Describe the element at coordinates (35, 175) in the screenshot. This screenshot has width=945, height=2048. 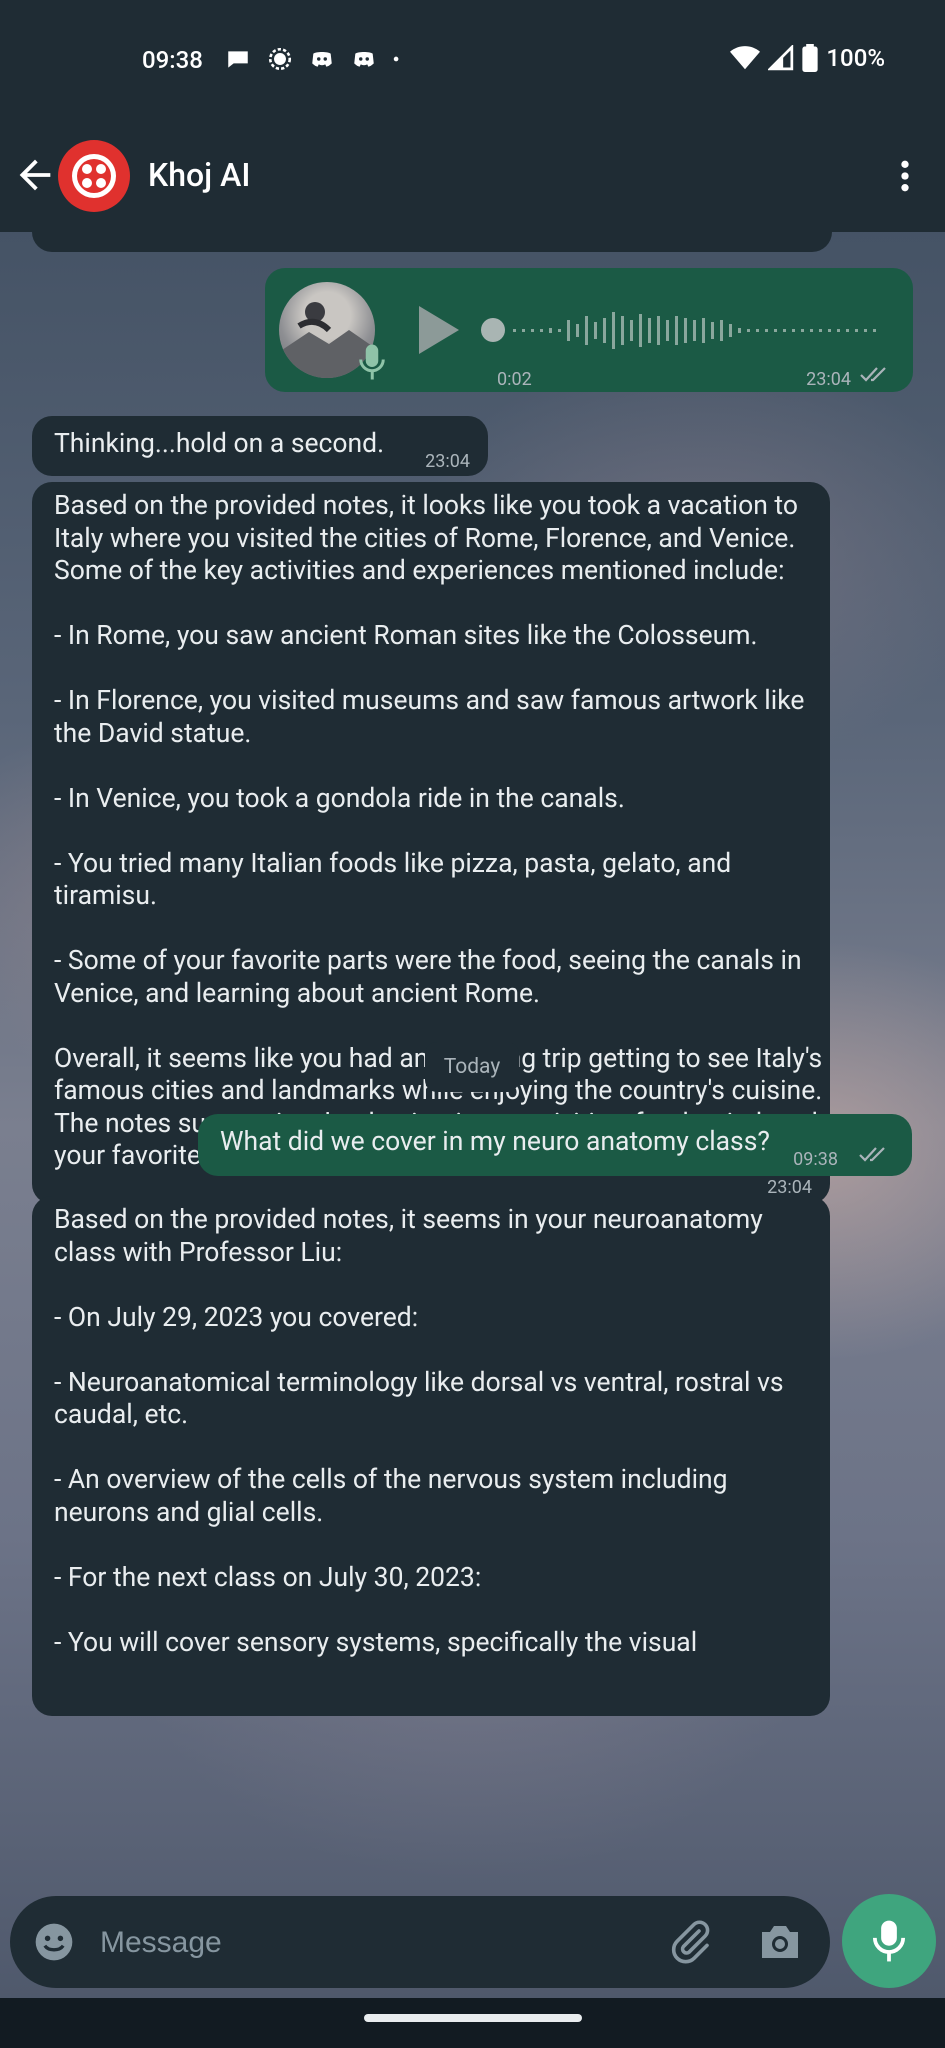
I see `back-arrow-icon` at that location.